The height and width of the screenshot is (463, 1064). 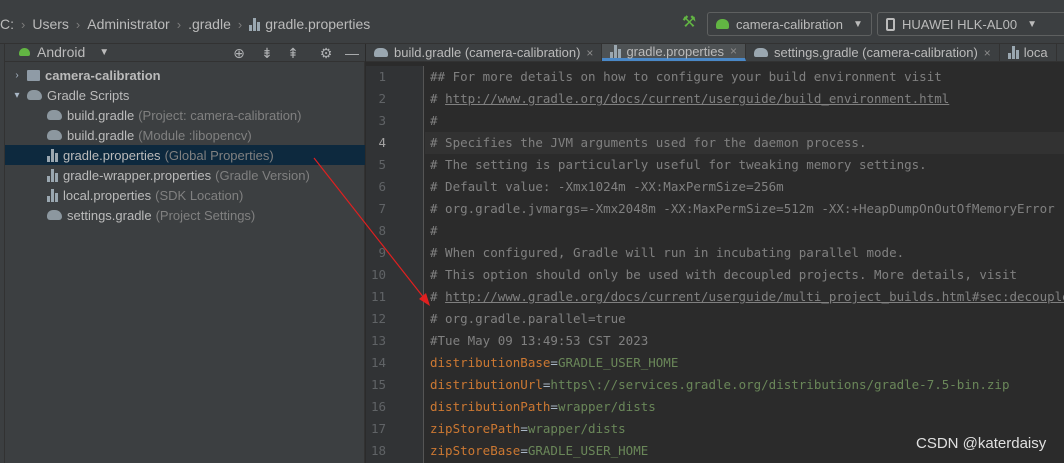 What do you see at coordinates (7, 24) in the screenshot?
I see `breadcrumb-drive: C:` at bounding box center [7, 24].